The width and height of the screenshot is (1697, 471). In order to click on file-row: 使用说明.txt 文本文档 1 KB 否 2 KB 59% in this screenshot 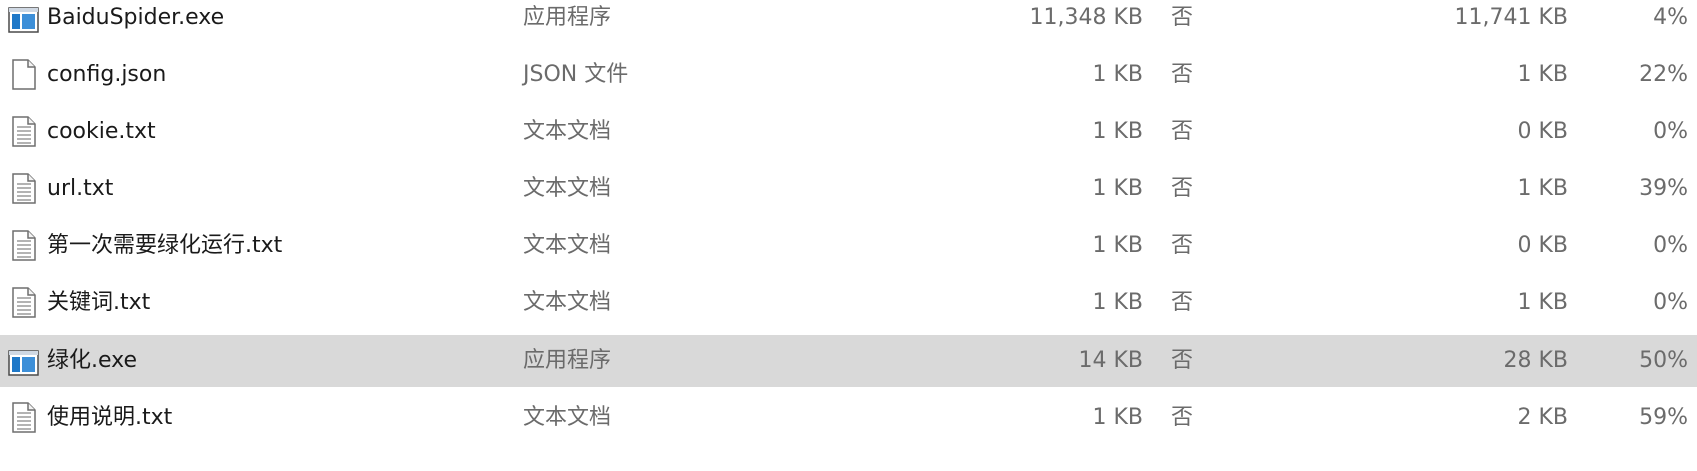, I will do `click(848, 418)`.